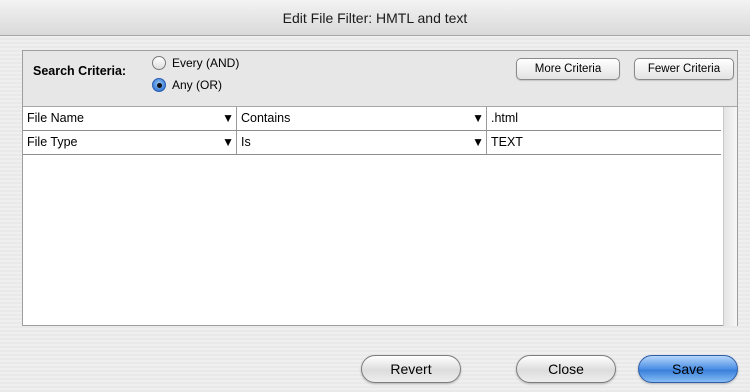 This screenshot has width=750, height=392. I want to click on fewer-criteria-button: Fewer Criteria, so click(684, 69).